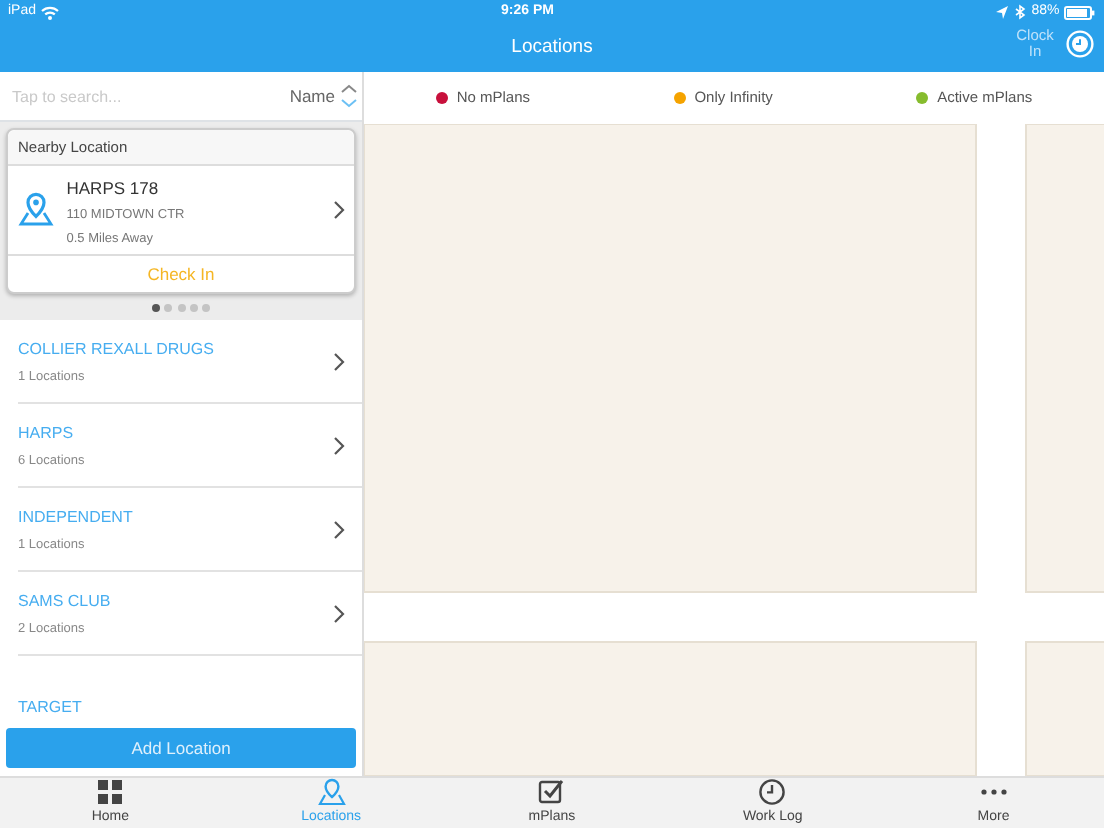 This screenshot has width=1104, height=828. What do you see at coordinates (64, 602) in the screenshot?
I see `group-name: SAMS CLUB` at bounding box center [64, 602].